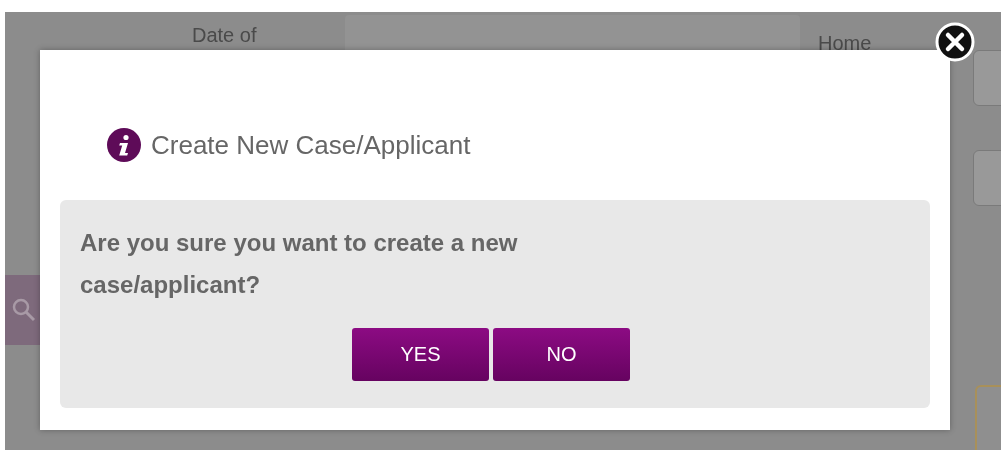 The width and height of the screenshot is (1001, 450). I want to click on field-label: Date of, so click(224, 35).